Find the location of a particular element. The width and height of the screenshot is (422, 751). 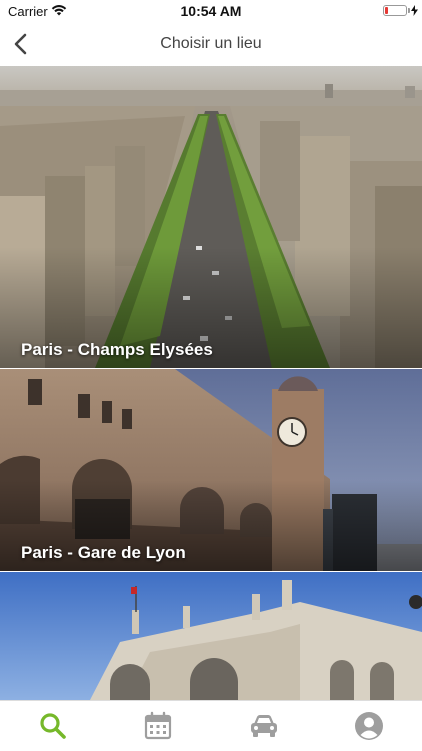

page-title: Choisir un lieu is located at coordinates (211, 43).